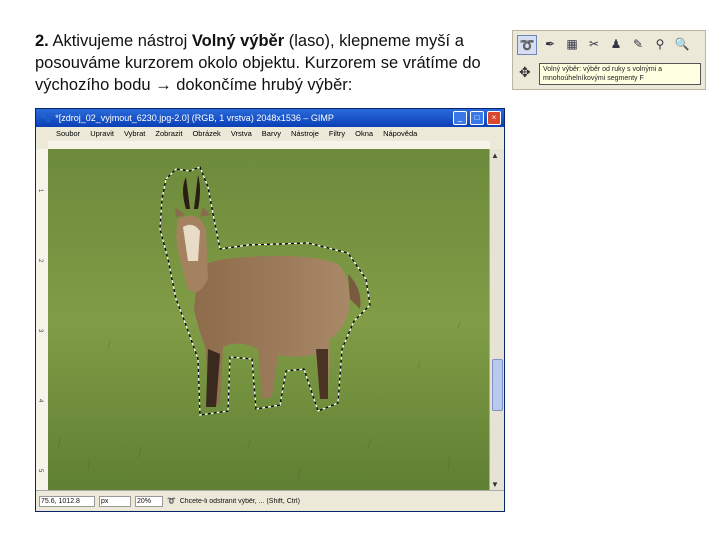  Describe the element at coordinates (171, 501) in the screenshot. I see `lasso-status-icon: ➰` at that location.